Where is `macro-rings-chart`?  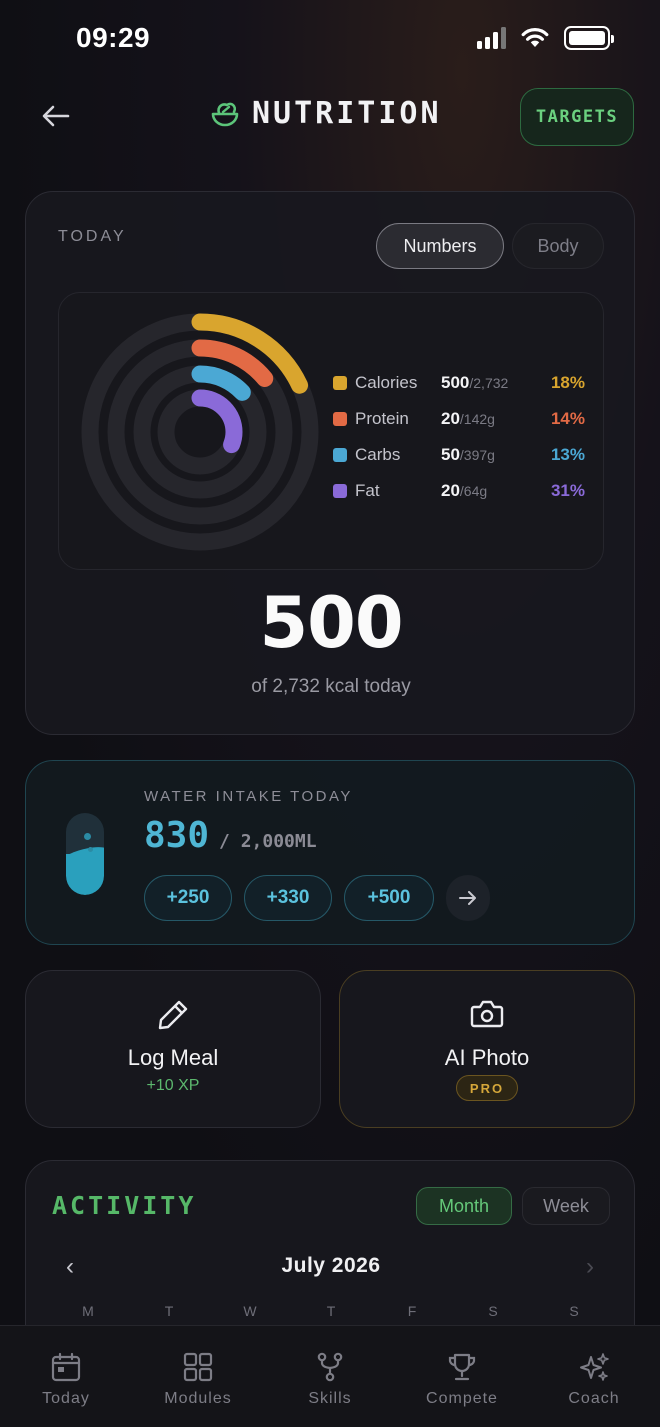 macro-rings-chart is located at coordinates (200, 432).